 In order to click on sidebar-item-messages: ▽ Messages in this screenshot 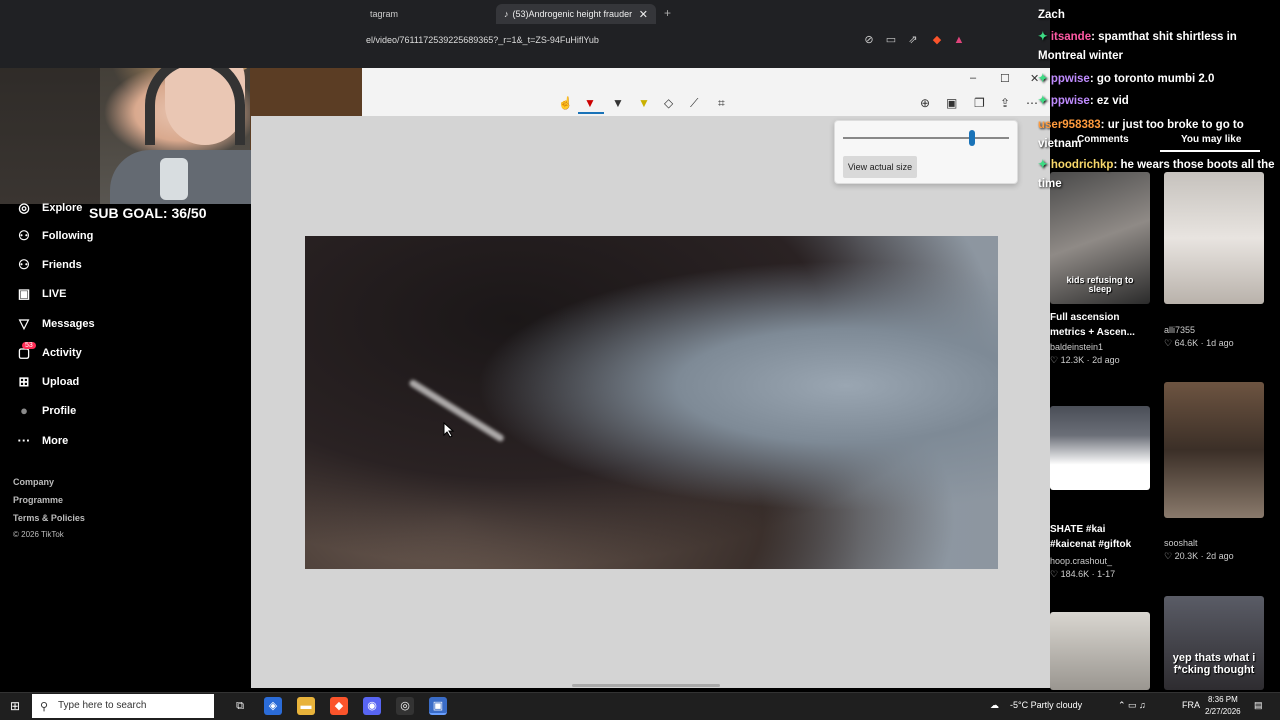, I will do `click(55, 324)`.